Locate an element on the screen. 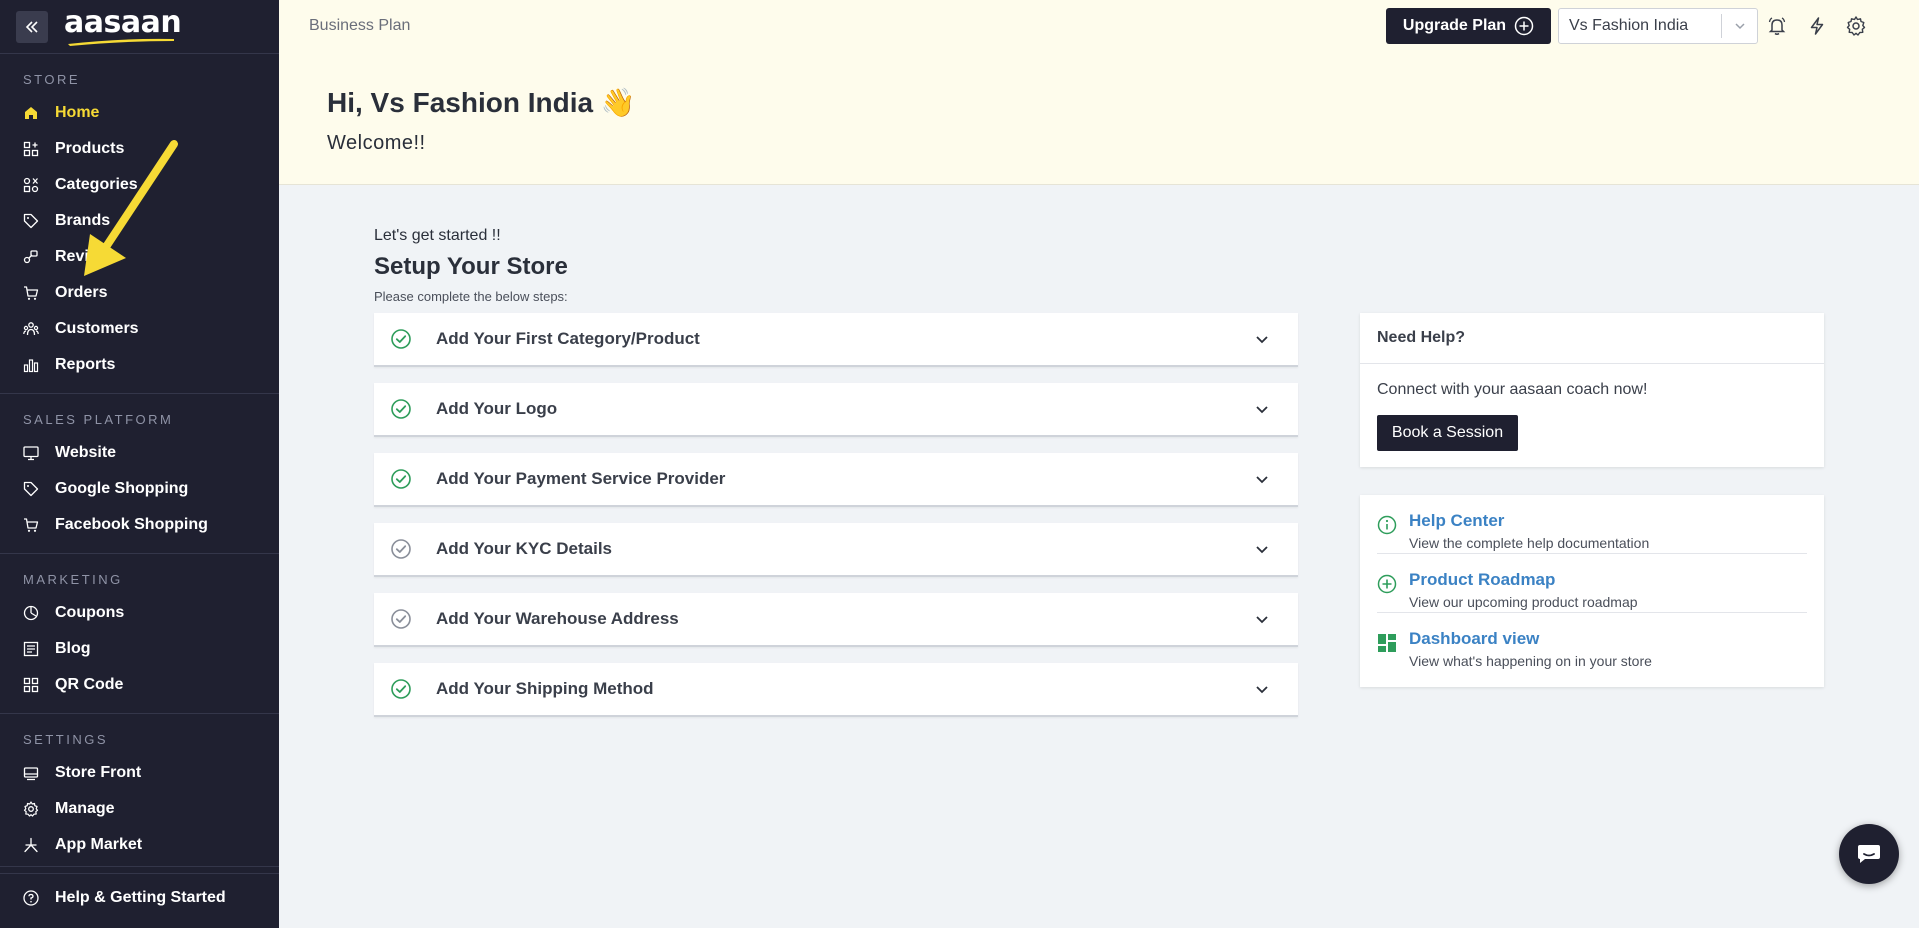 The width and height of the screenshot is (1919, 928). sidebar-item-manage: Manage is located at coordinates (139, 809).